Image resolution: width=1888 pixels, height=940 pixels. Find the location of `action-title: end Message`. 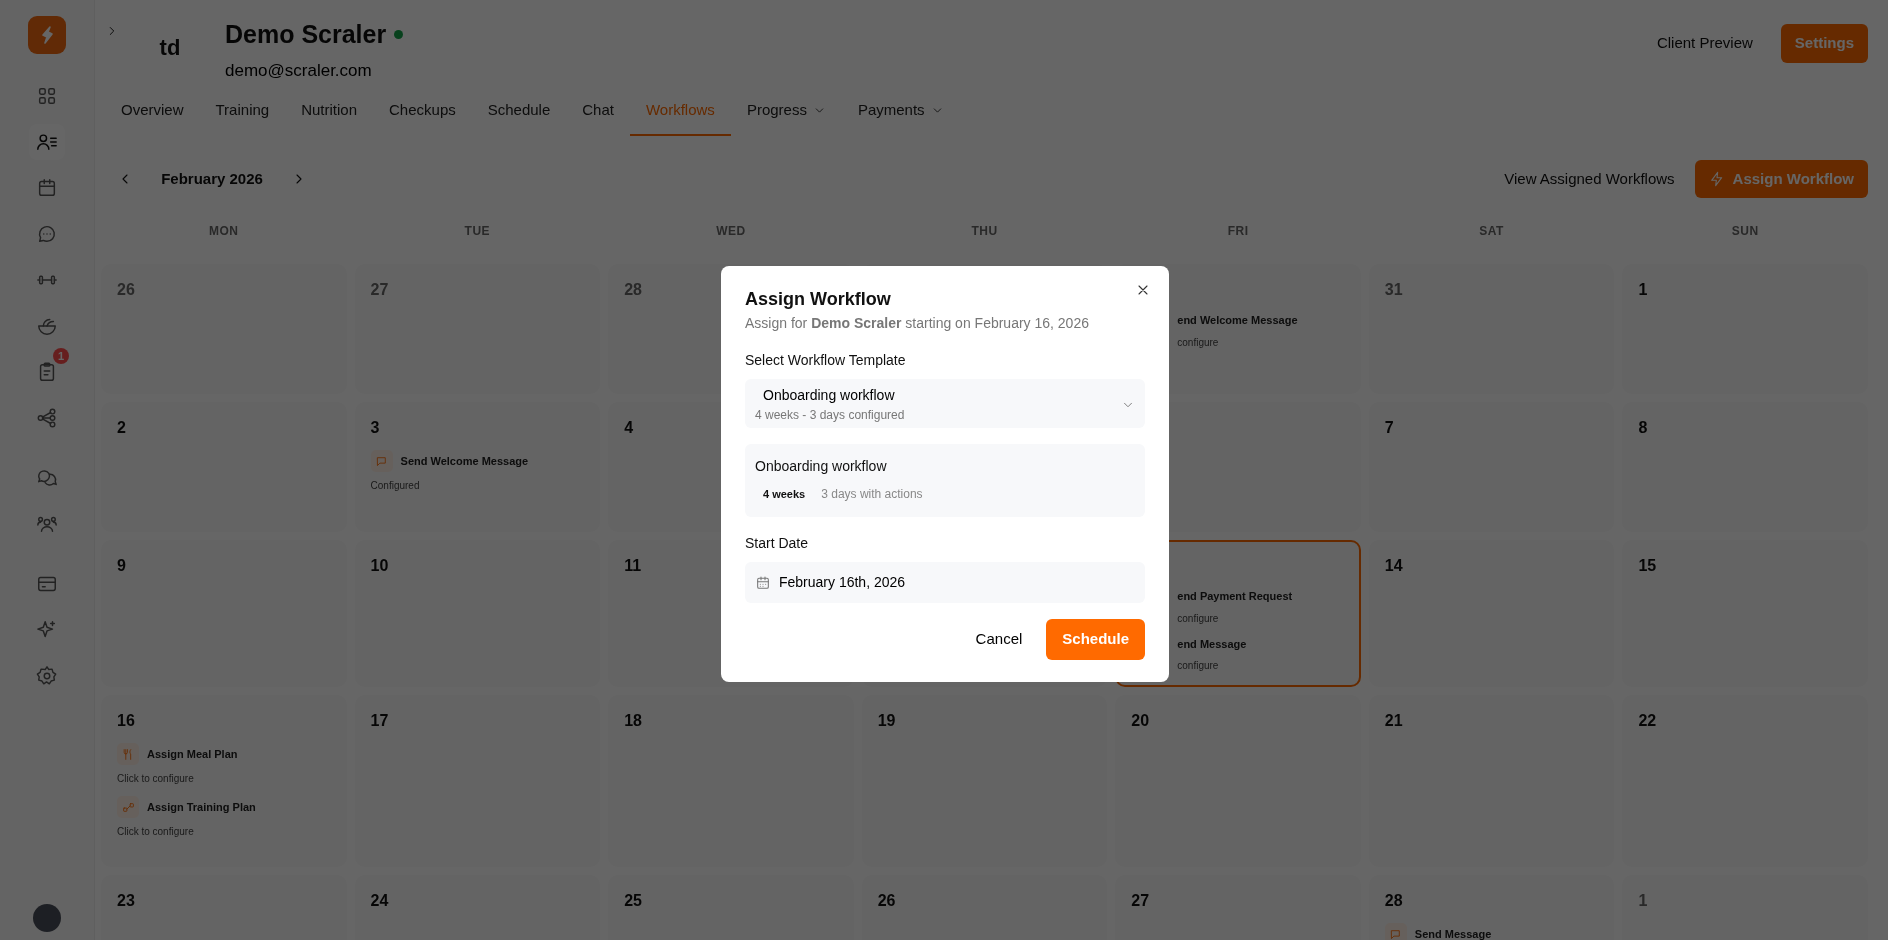

action-title: end Message is located at coordinates (1212, 644).